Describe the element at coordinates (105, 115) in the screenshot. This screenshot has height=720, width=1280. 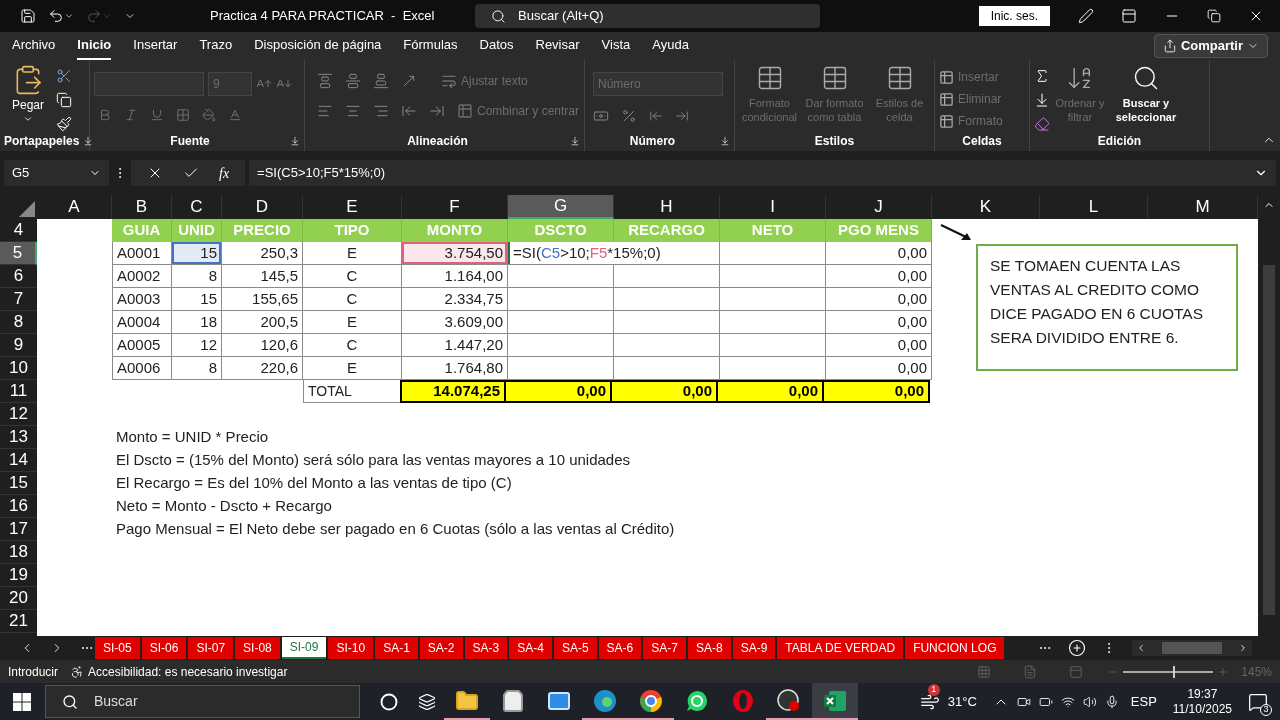
I see `bold-icon` at that location.